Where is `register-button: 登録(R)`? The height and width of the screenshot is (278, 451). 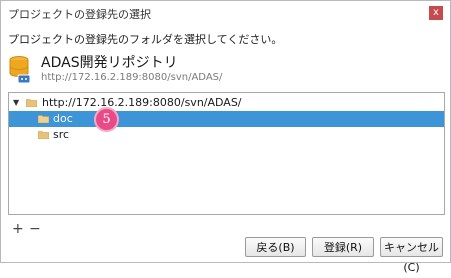
register-button: 登録(R) is located at coordinates (343, 247).